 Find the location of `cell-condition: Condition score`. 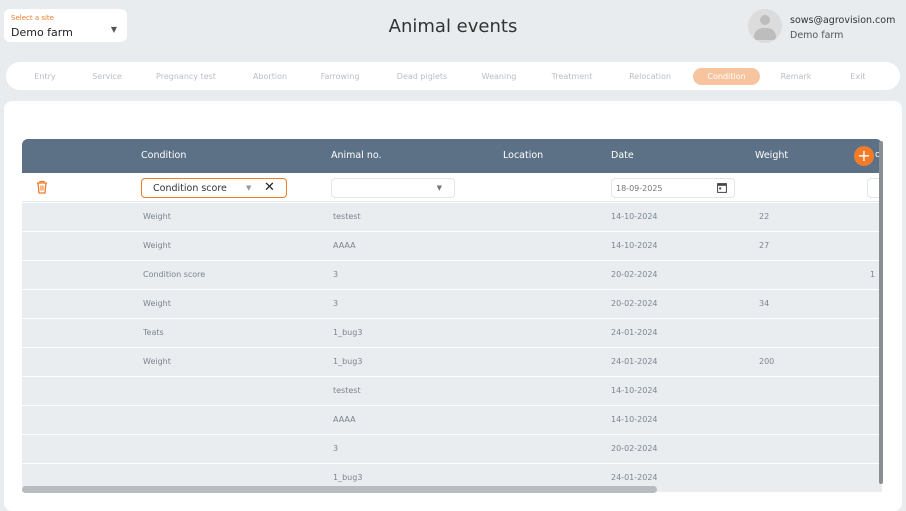

cell-condition: Condition score is located at coordinates (174, 274).